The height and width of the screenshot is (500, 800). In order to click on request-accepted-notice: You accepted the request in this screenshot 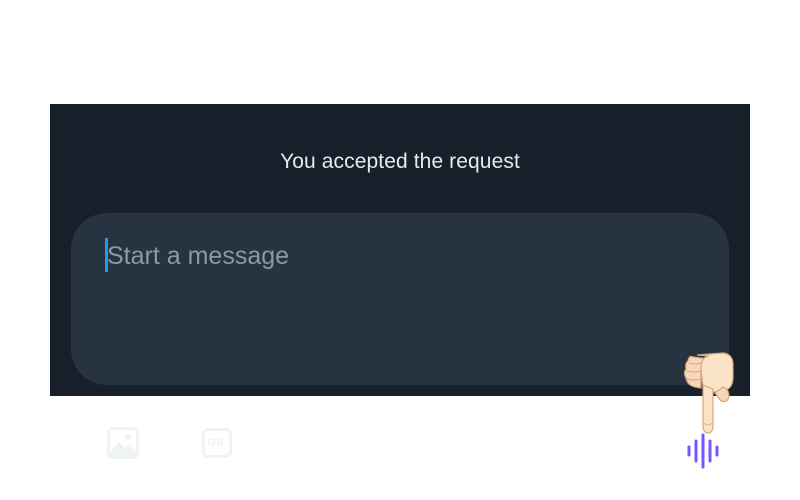, I will do `click(400, 161)`.